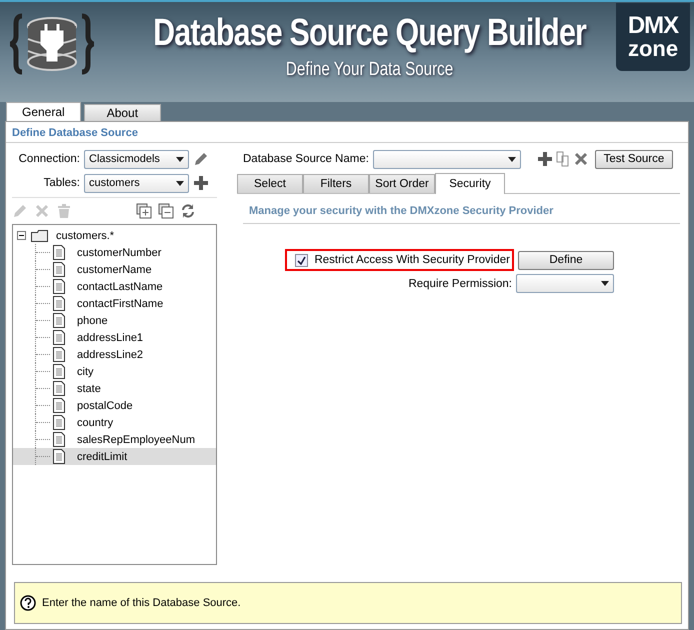 The image size is (694, 630). What do you see at coordinates (21, 235) in the screenshot?
I see `collapse-toggle-icon` at bounding box center [21, 235].